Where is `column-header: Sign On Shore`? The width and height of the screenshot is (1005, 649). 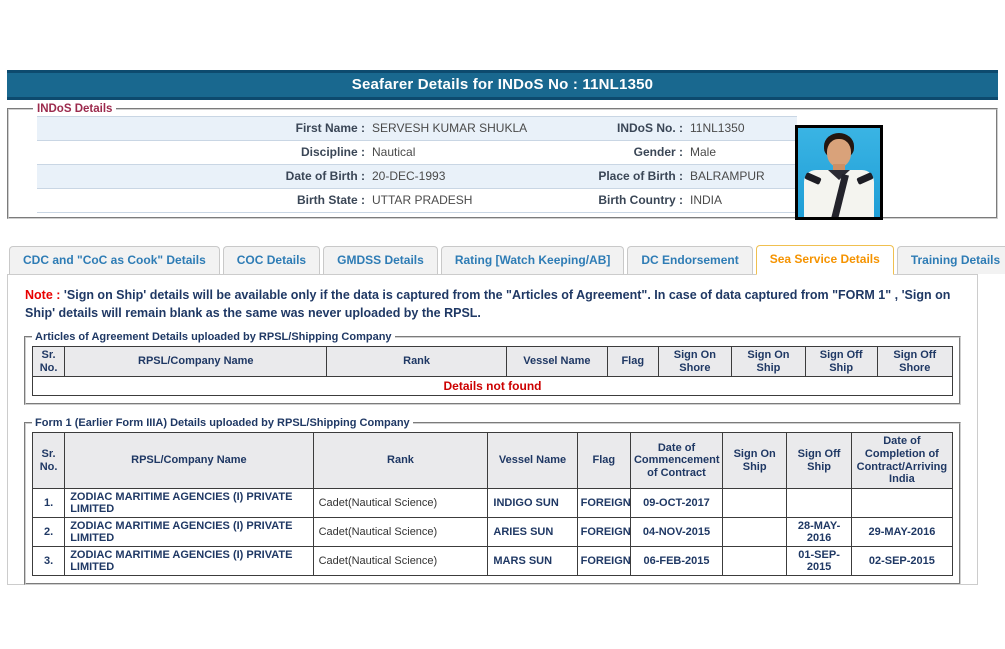
column-header: Sign On Shore is located at coordinates (695, 361).